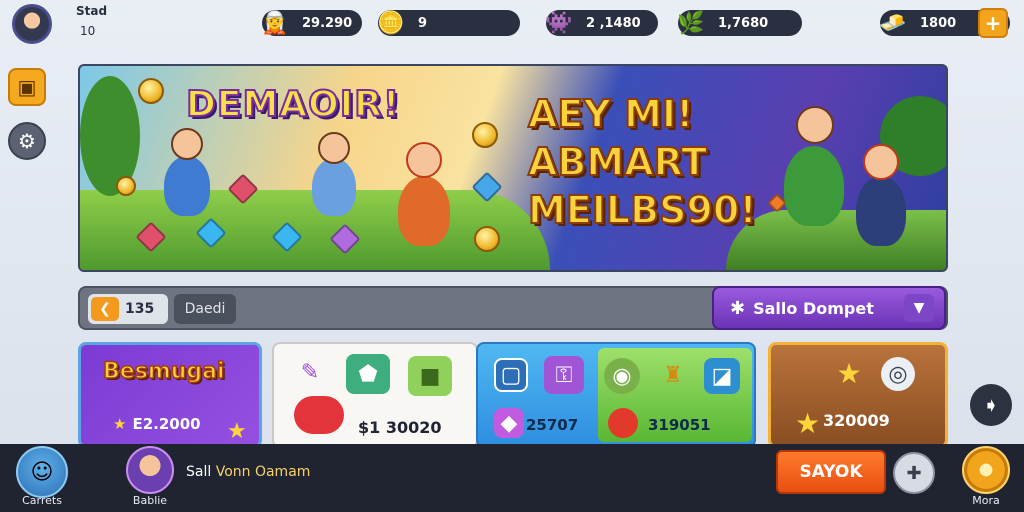 This screenshot has width=1024, height=512. I want to click on gem-bundle-card: ▢ ⚿ ◉ ♜ ◪ ◆ 25707 319051, so click(616, 395).